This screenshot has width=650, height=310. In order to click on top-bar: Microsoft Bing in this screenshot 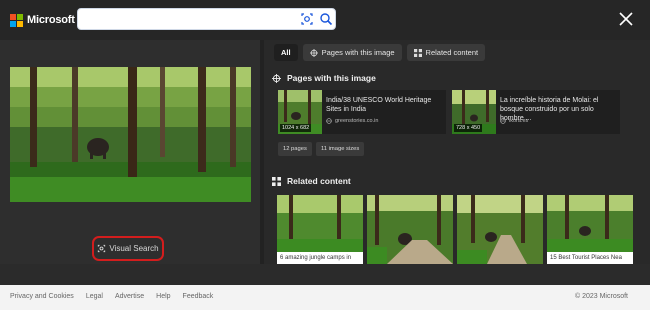, I will do `click(325, 20)`.